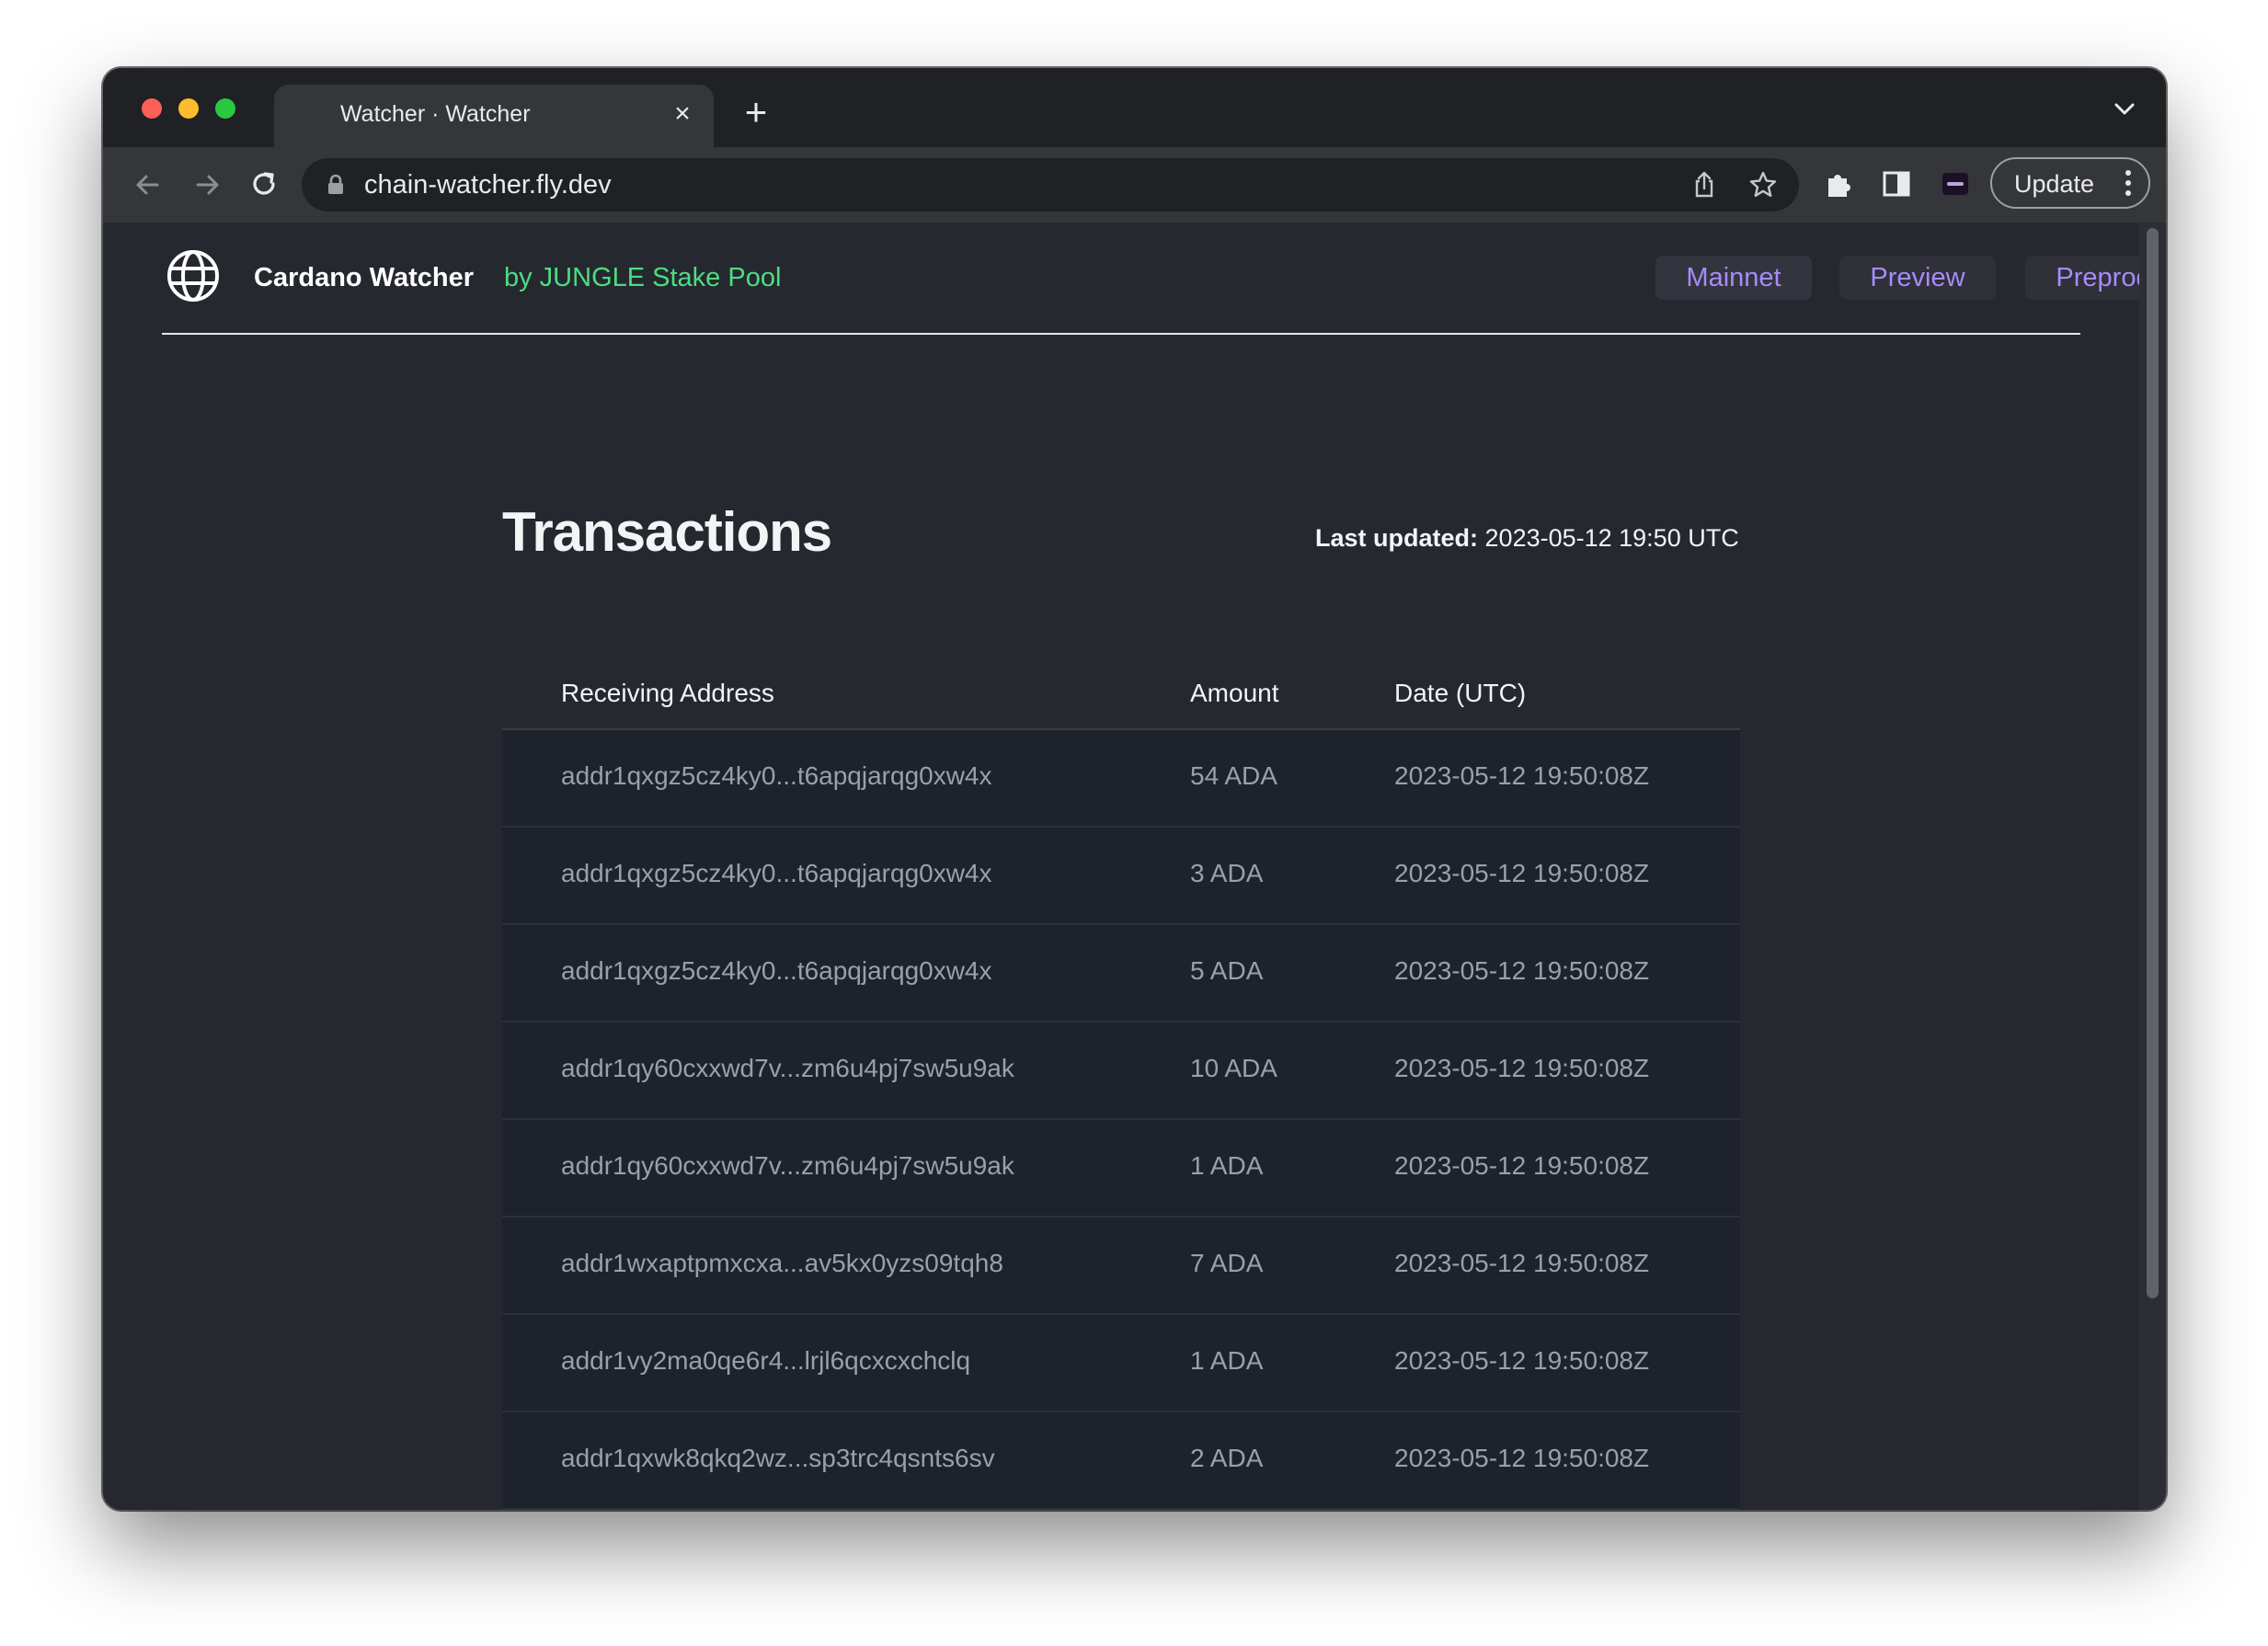 The height and width of the screenshot is (1646, 2268). What do you see at coordinates (1233, 775) in the screenshot?
I see `cell-amount: 54 ADA` at bounding box center [1233, 775].